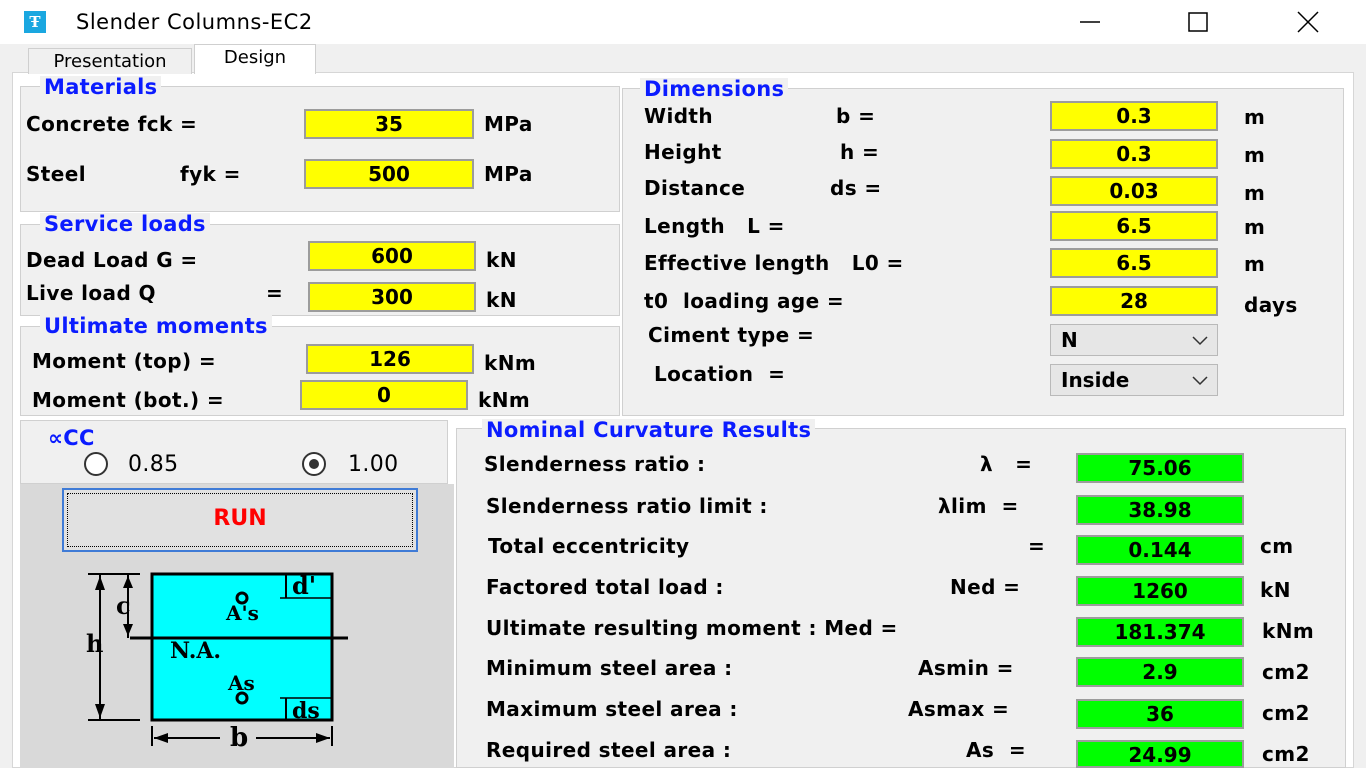 This screenshot has height=768, width=1366. I want to click on window-title: Slender Columns-EC2, so click(194, 22).